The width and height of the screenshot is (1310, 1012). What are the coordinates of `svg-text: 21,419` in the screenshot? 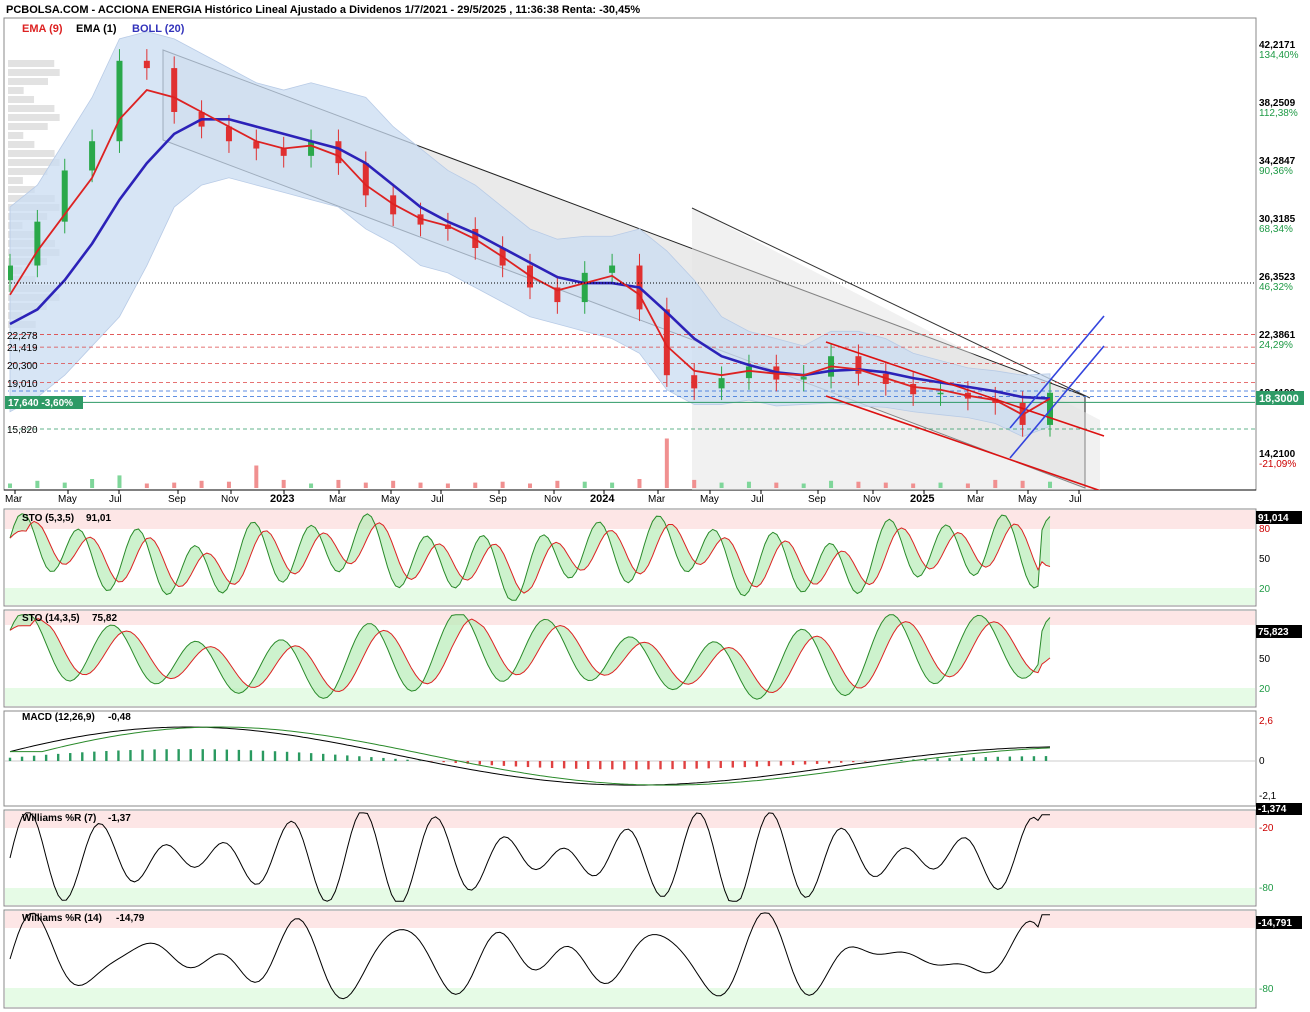 It's located at (22, 348).